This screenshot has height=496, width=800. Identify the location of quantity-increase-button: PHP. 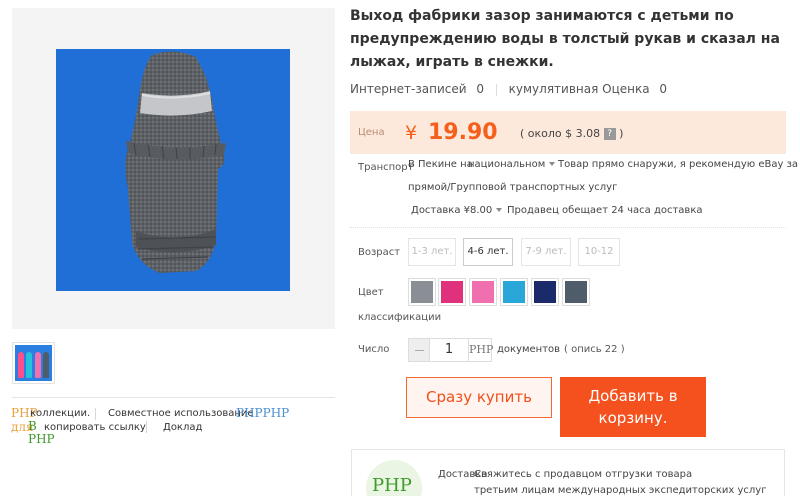
(480, 350).